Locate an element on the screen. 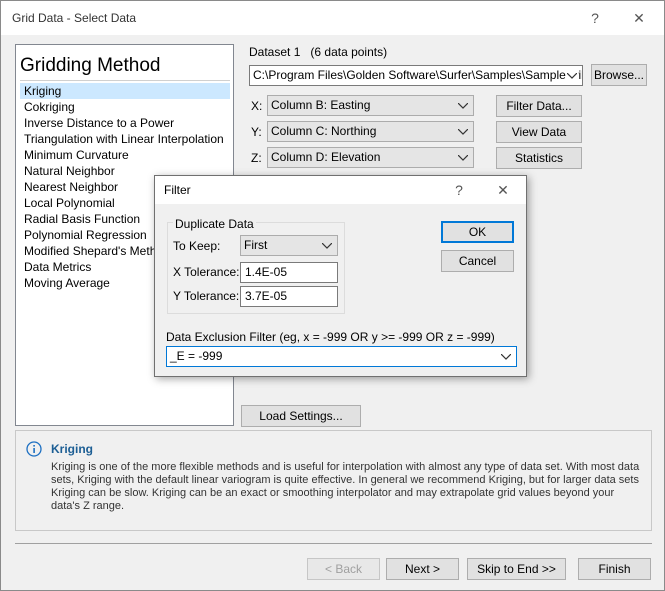 This screenshot has width=665, height=591. y-tolerance-field: 3.7E-05 is located at coordinates (289, 296).